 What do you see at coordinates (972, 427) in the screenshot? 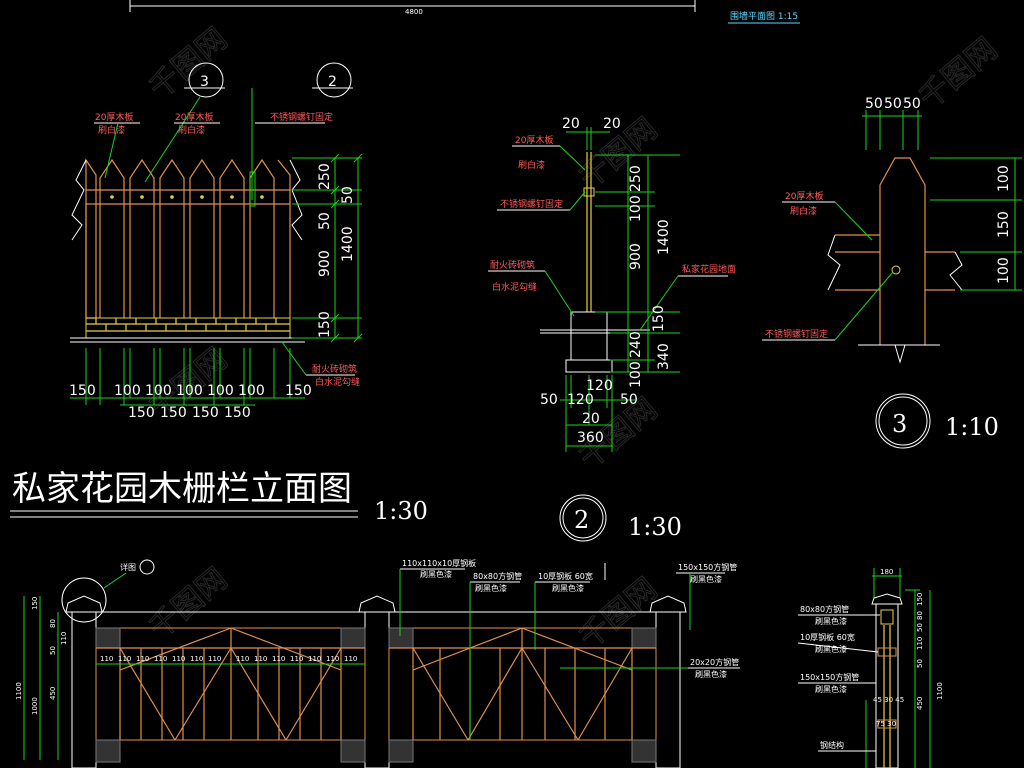
I see `detail-3-scale: 1:10` at bounding box center [972, 427].